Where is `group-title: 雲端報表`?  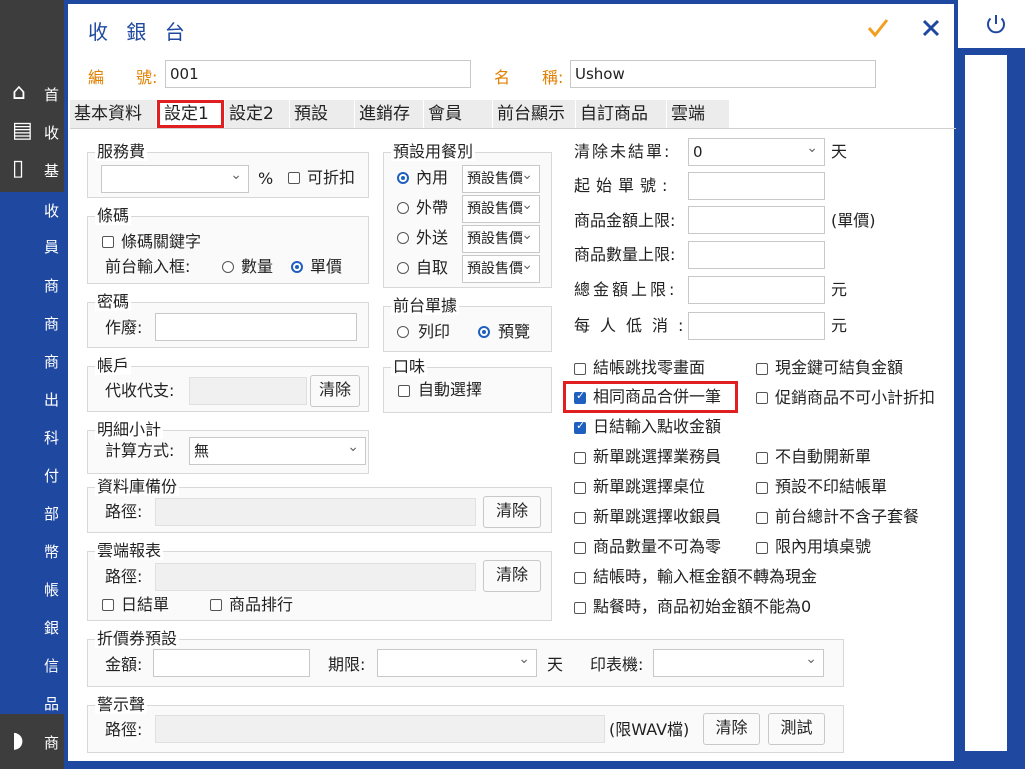
group-title: 雲端報表 is located at coordinates (129, 550).